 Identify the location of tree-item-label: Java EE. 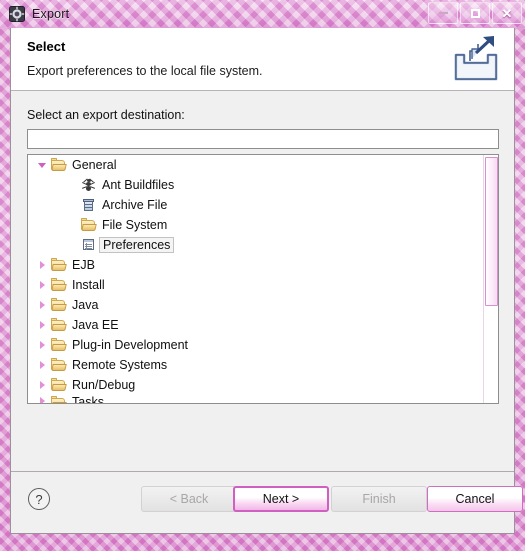
(95, 325).